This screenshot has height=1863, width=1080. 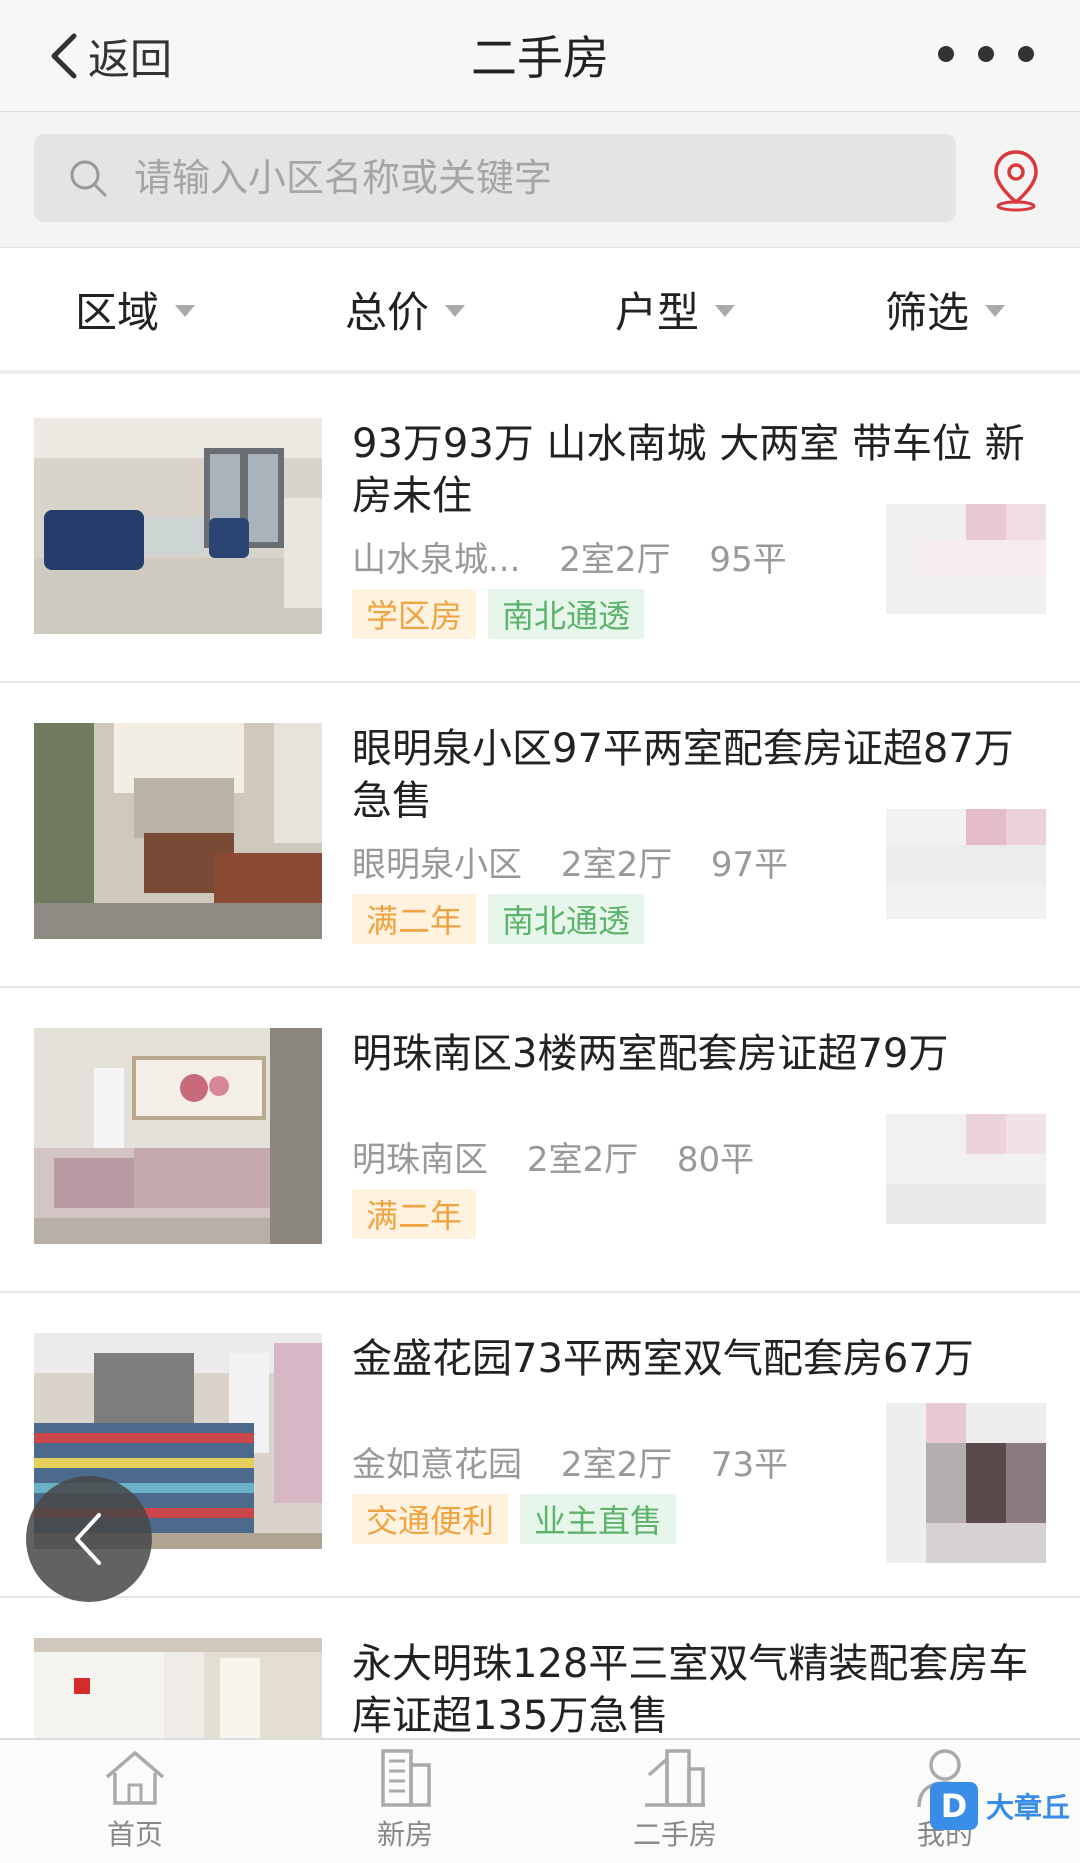 I want to click on tab-home: 首页, so click(x=135, y=1801).